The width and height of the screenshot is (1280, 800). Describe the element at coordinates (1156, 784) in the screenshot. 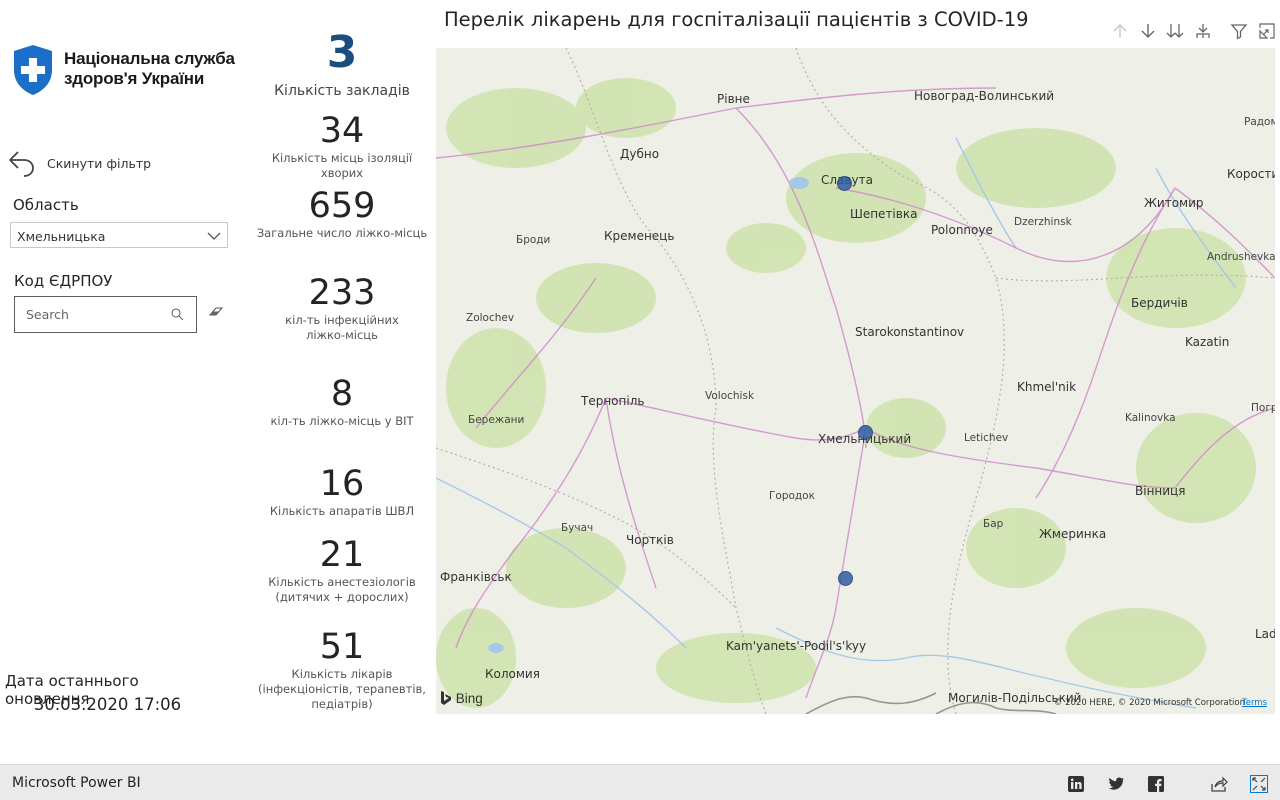

I see `facebook-icon` at that location.